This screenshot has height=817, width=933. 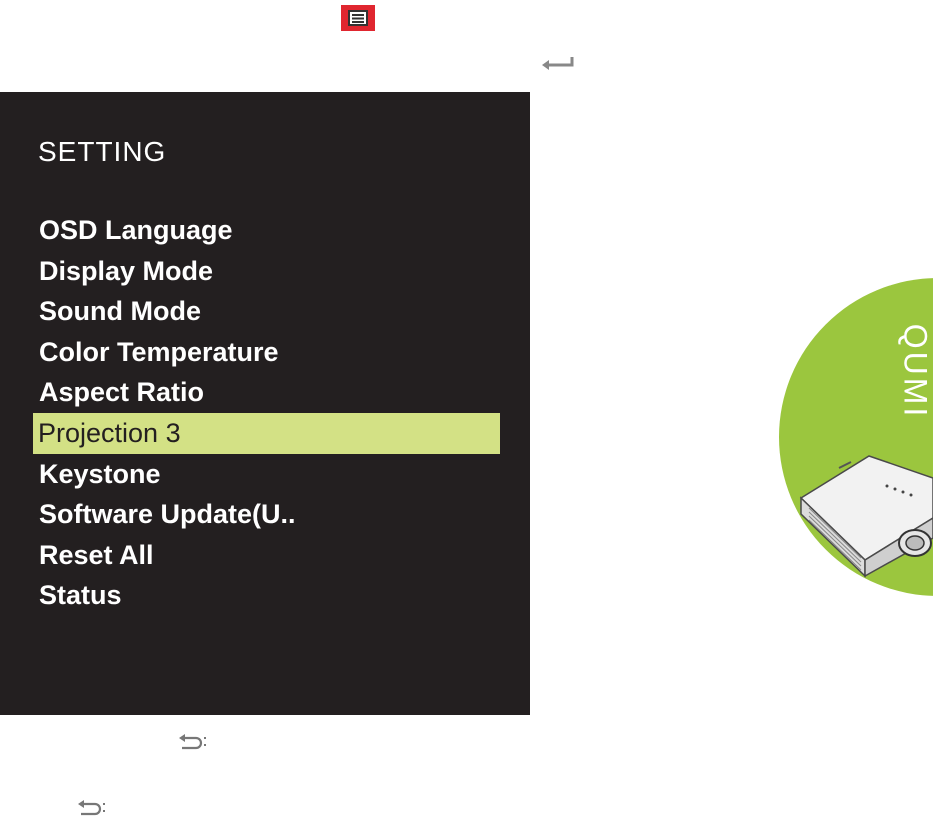 What do you see at coordinates (856, 437) in the screenshot?
I see `qumi-badge: QUMI` at bounding box center [856, 437].